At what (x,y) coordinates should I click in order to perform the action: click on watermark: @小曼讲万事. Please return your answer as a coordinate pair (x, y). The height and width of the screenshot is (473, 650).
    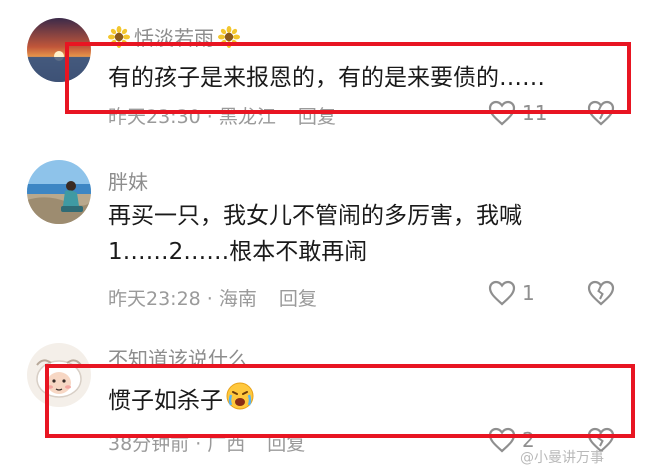
    Looking at the image, I should click on (562, 458).